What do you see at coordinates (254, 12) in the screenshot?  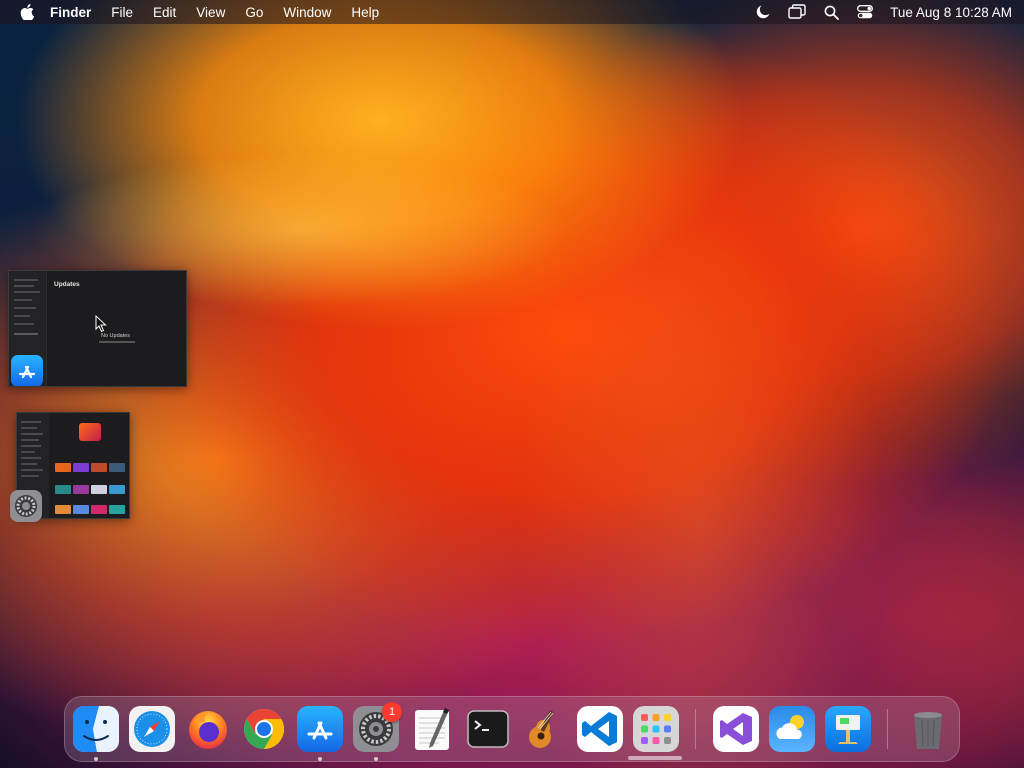 I see `menu-go: Go` at bounding box center [254, 12].